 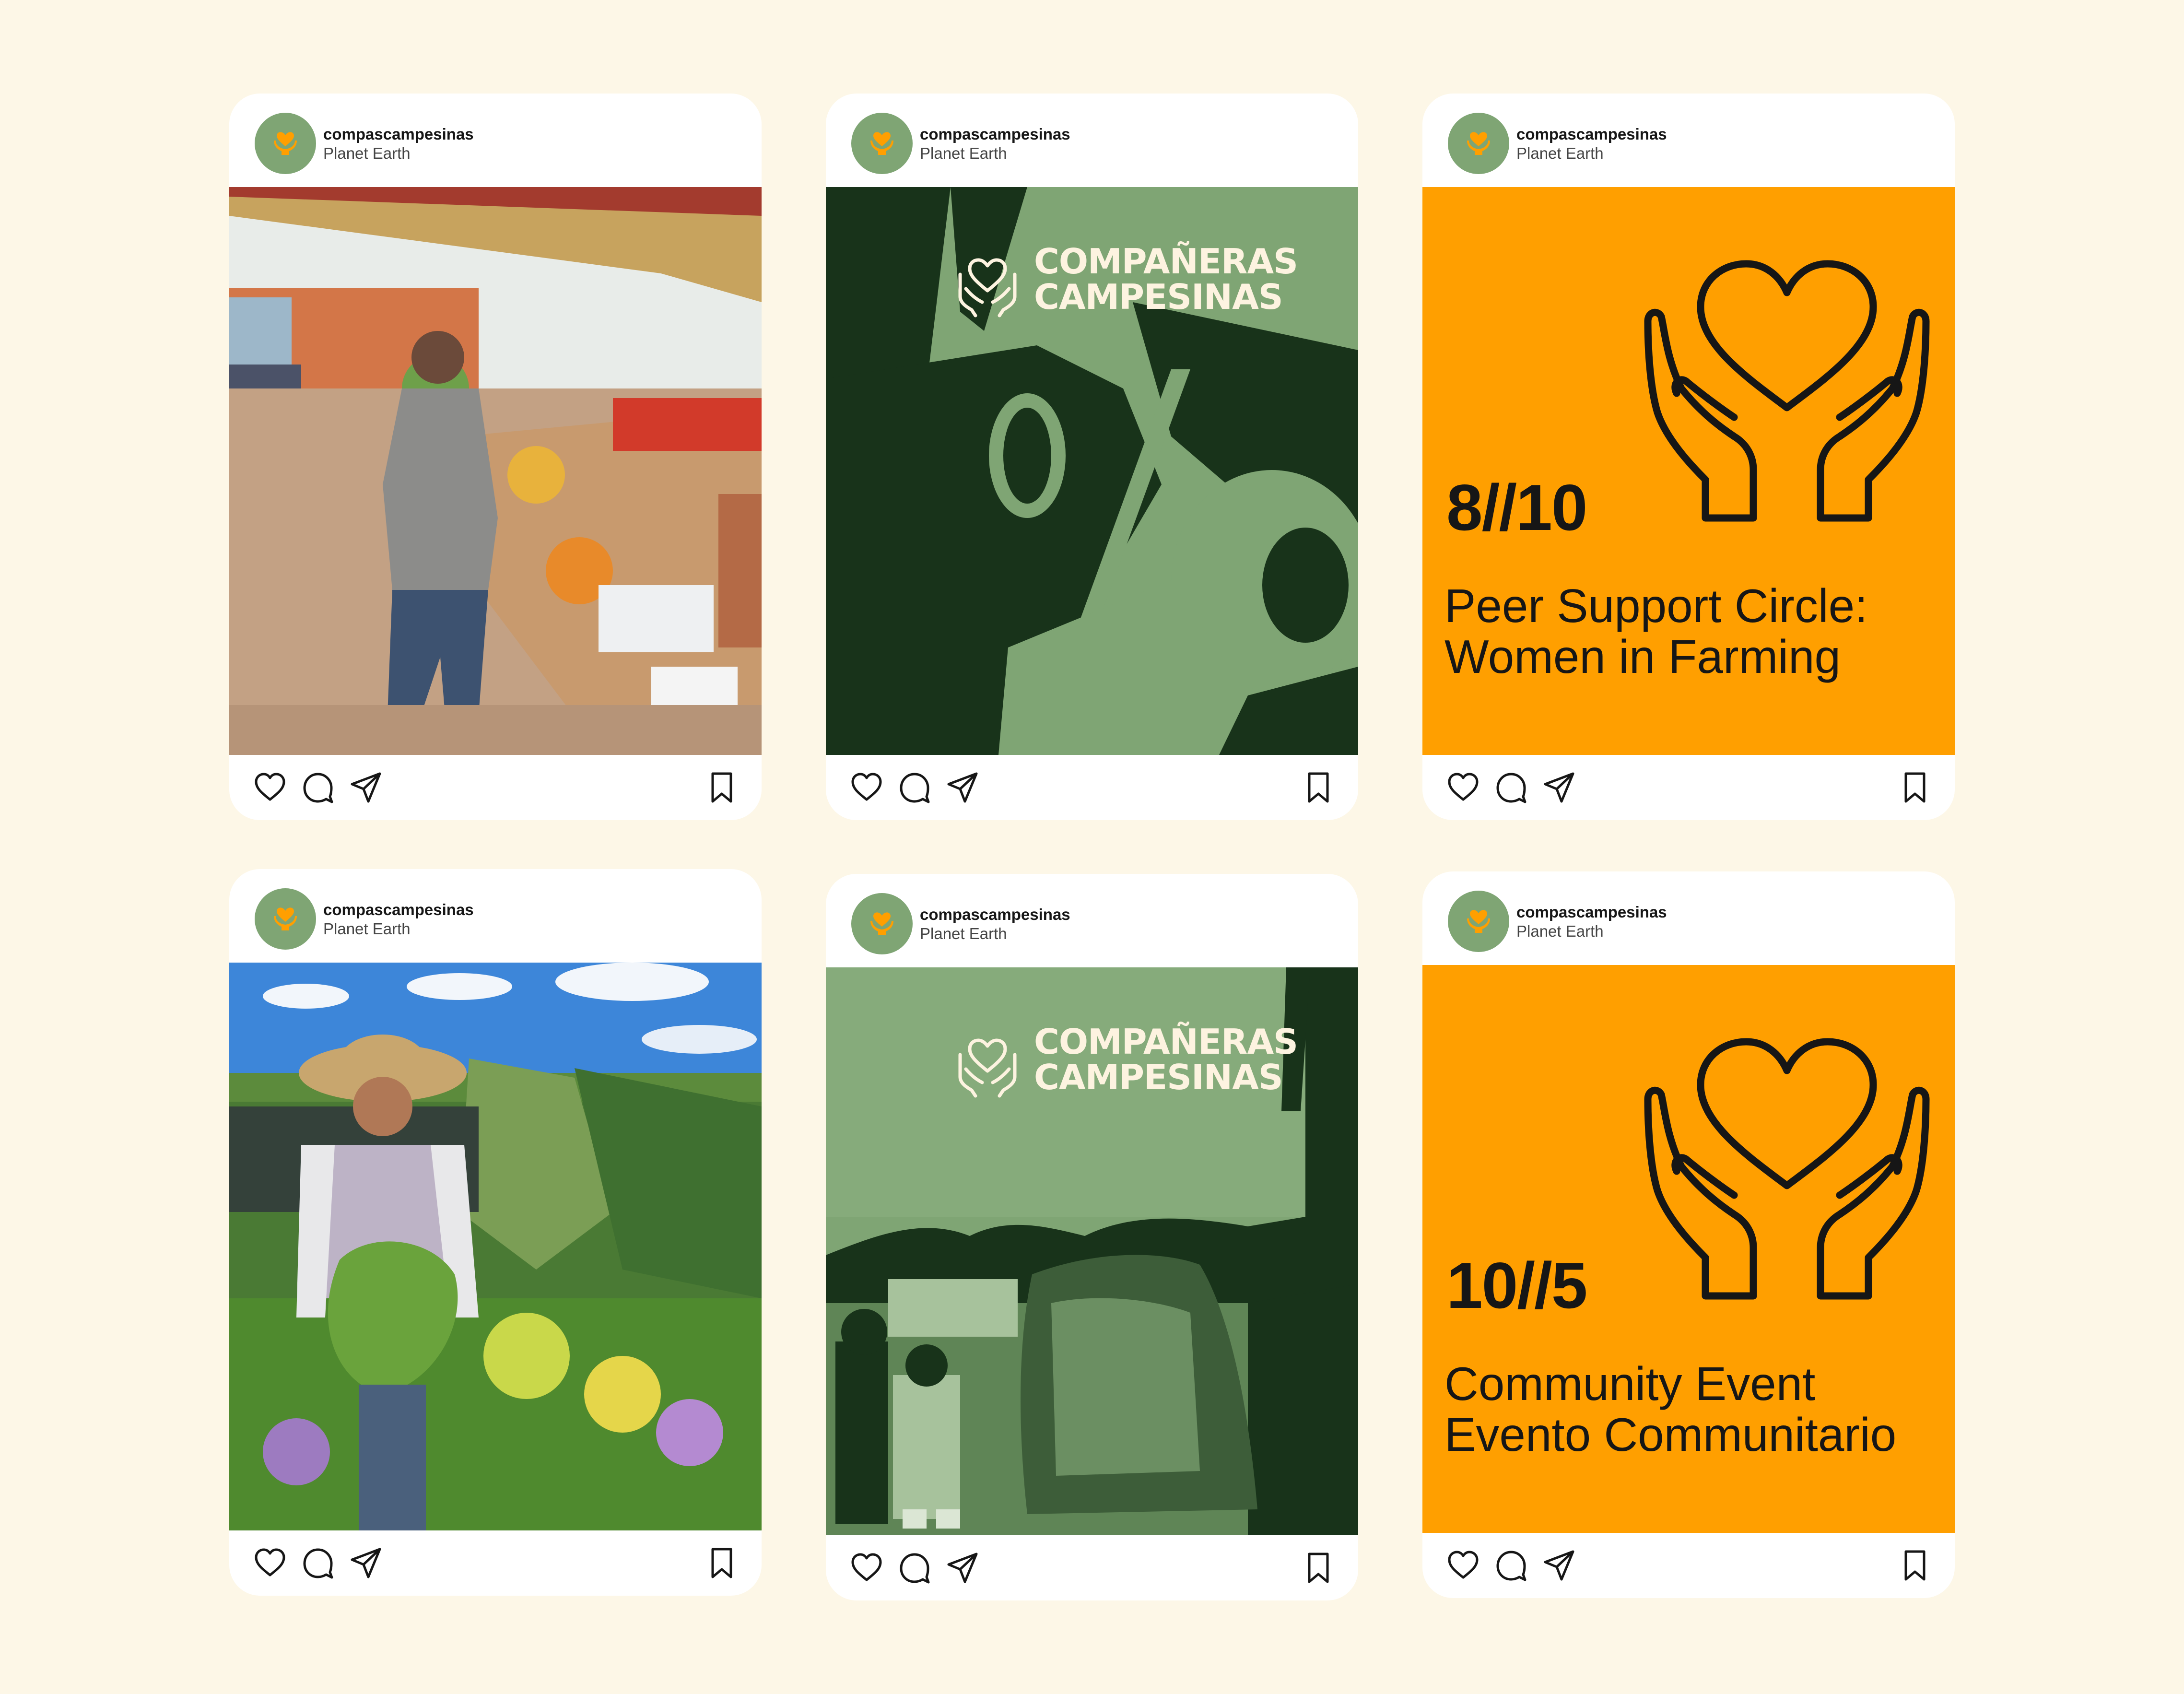 I want to click on event-title-line-2: Women in Farming, so click(x=1643, y=656).